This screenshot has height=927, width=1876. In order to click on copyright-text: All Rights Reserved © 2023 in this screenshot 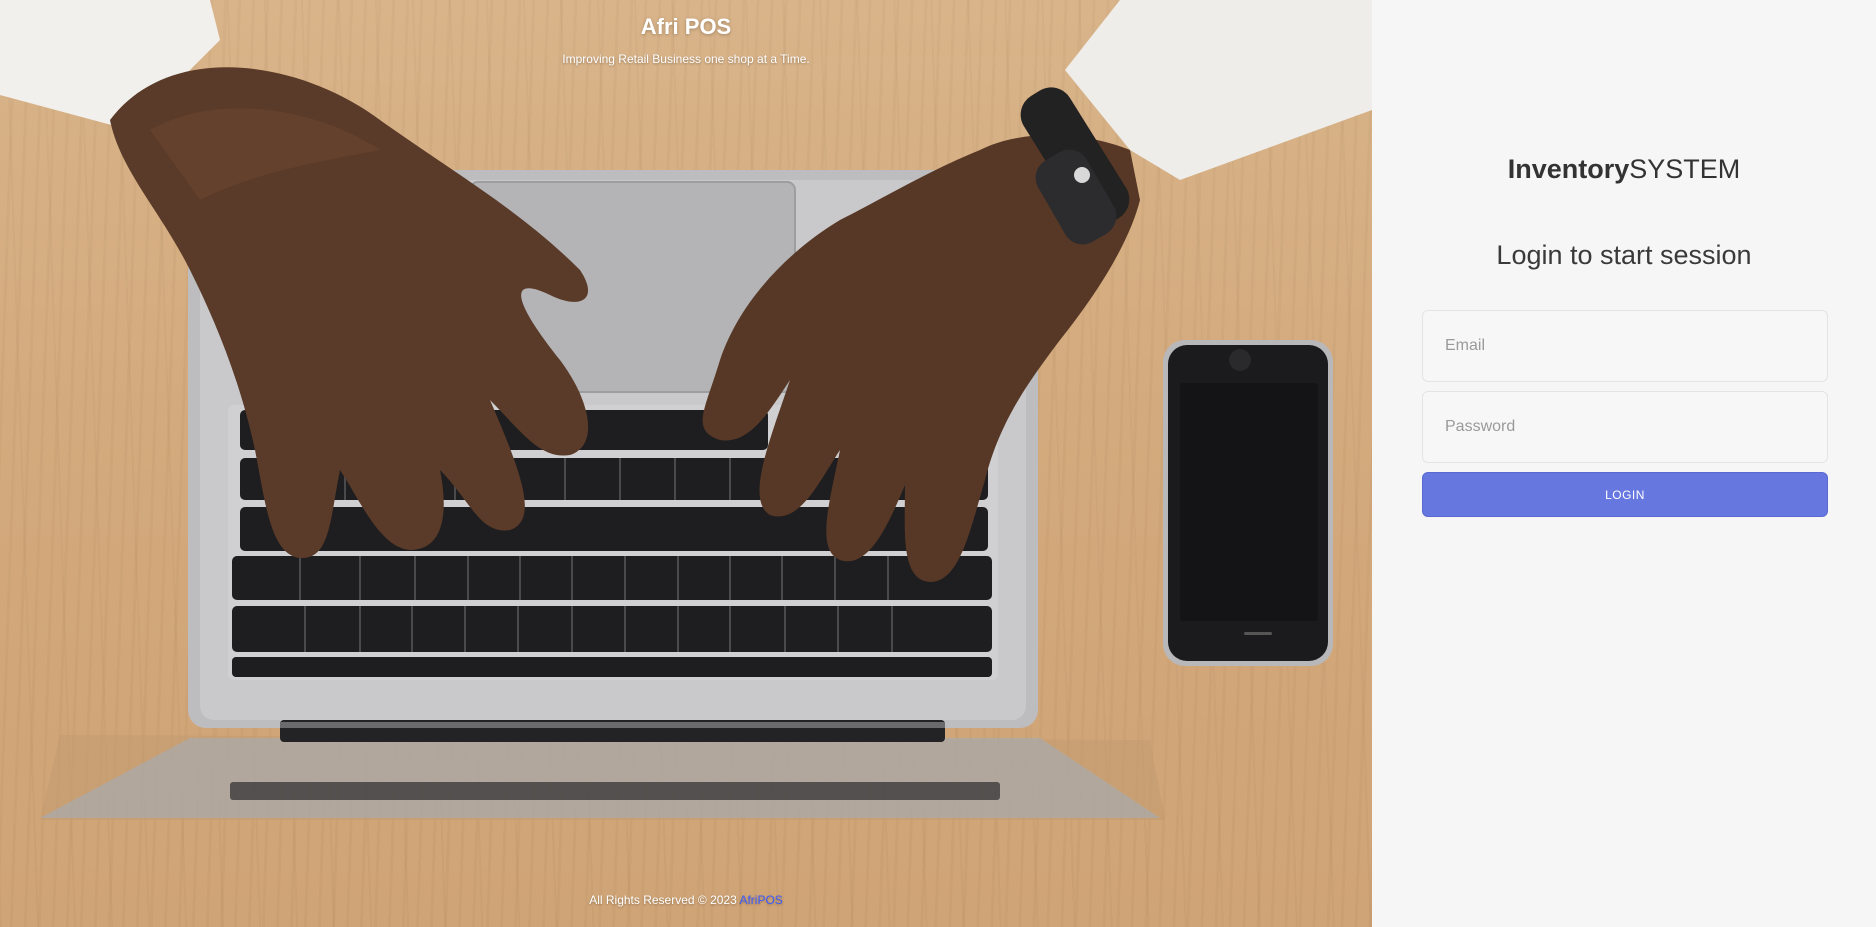, I will do `click(664, 900)`.